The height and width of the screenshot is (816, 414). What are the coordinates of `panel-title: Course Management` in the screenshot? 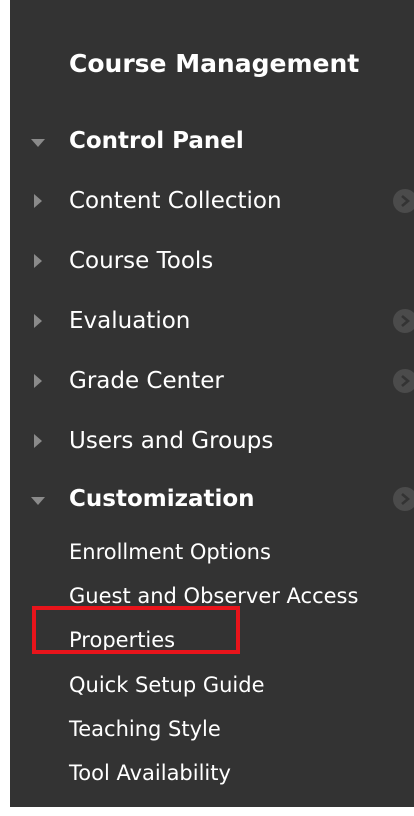 It's located at (214, 63).